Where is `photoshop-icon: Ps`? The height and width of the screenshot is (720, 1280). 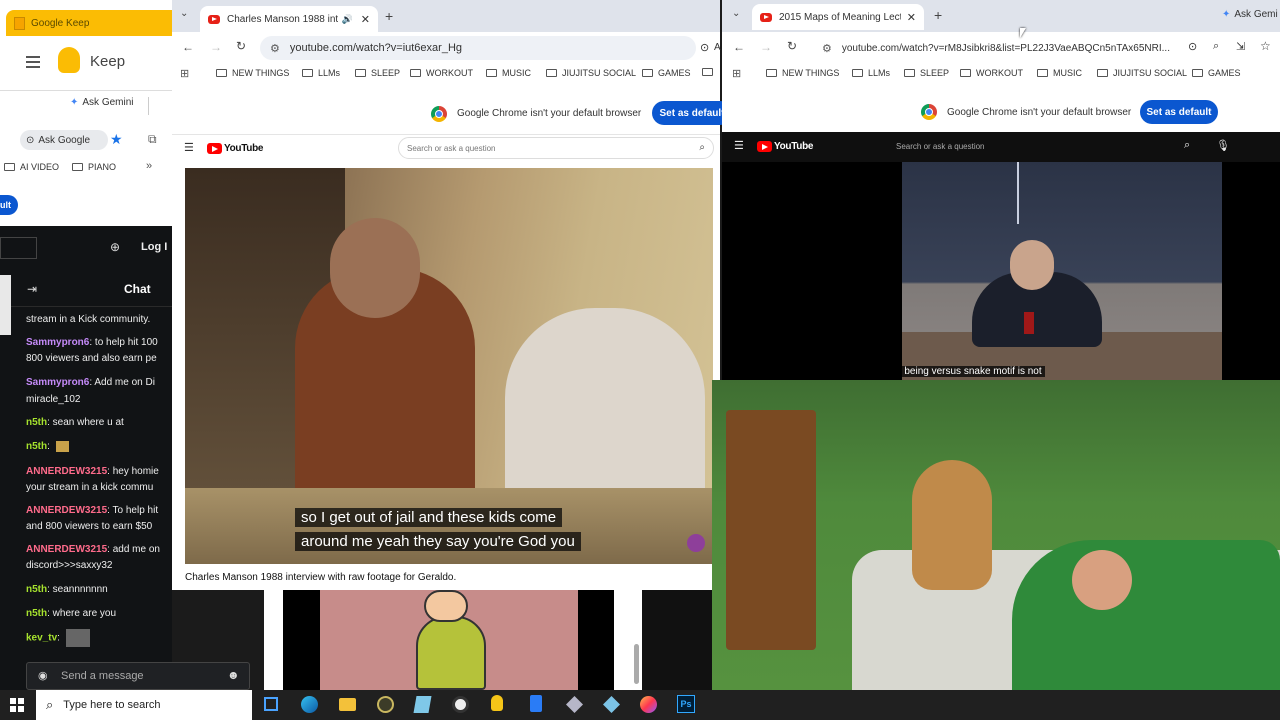 photoshop-icon: Ps is located at coordinates (686, 704).